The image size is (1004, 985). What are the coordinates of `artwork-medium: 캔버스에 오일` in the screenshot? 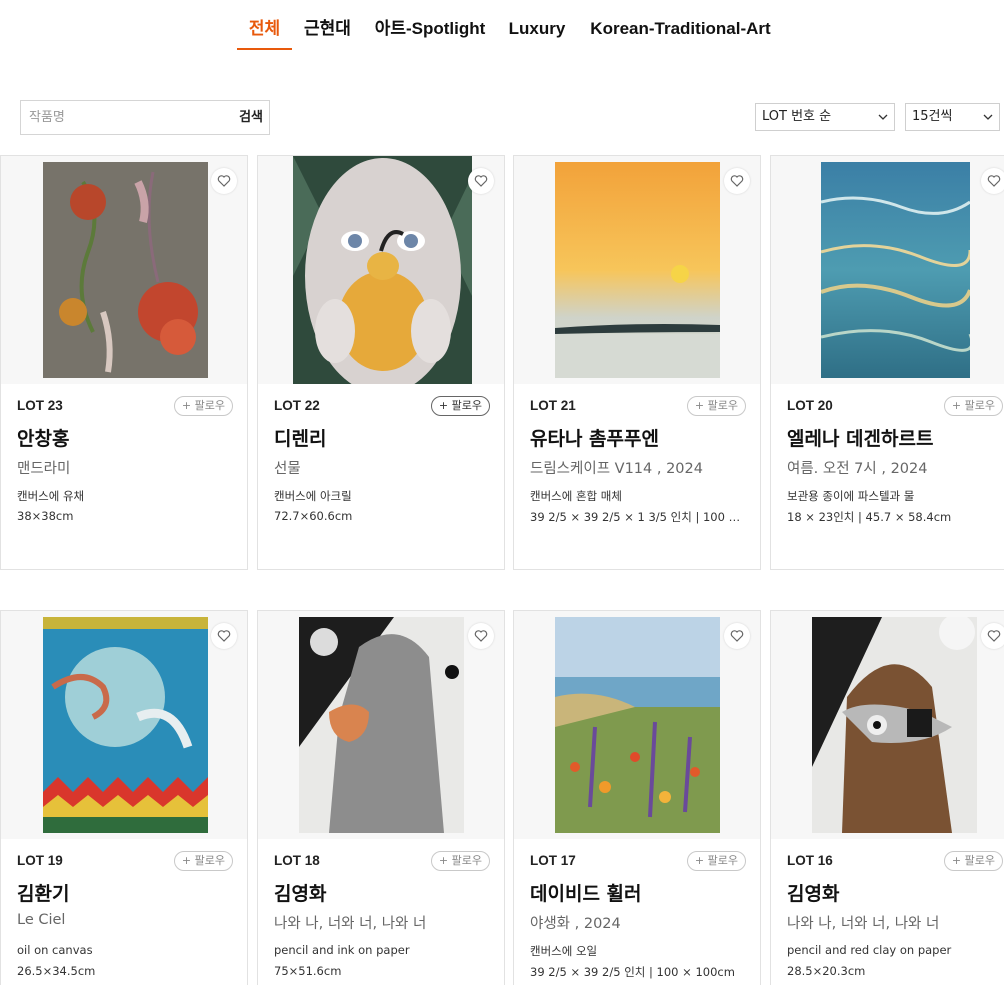 It's located at (564, 951).